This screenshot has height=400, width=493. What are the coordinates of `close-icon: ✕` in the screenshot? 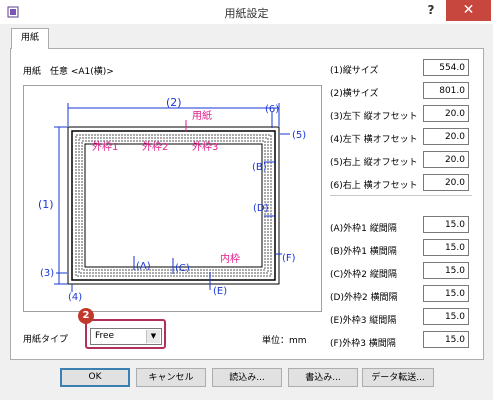 It's located at (468, 10).